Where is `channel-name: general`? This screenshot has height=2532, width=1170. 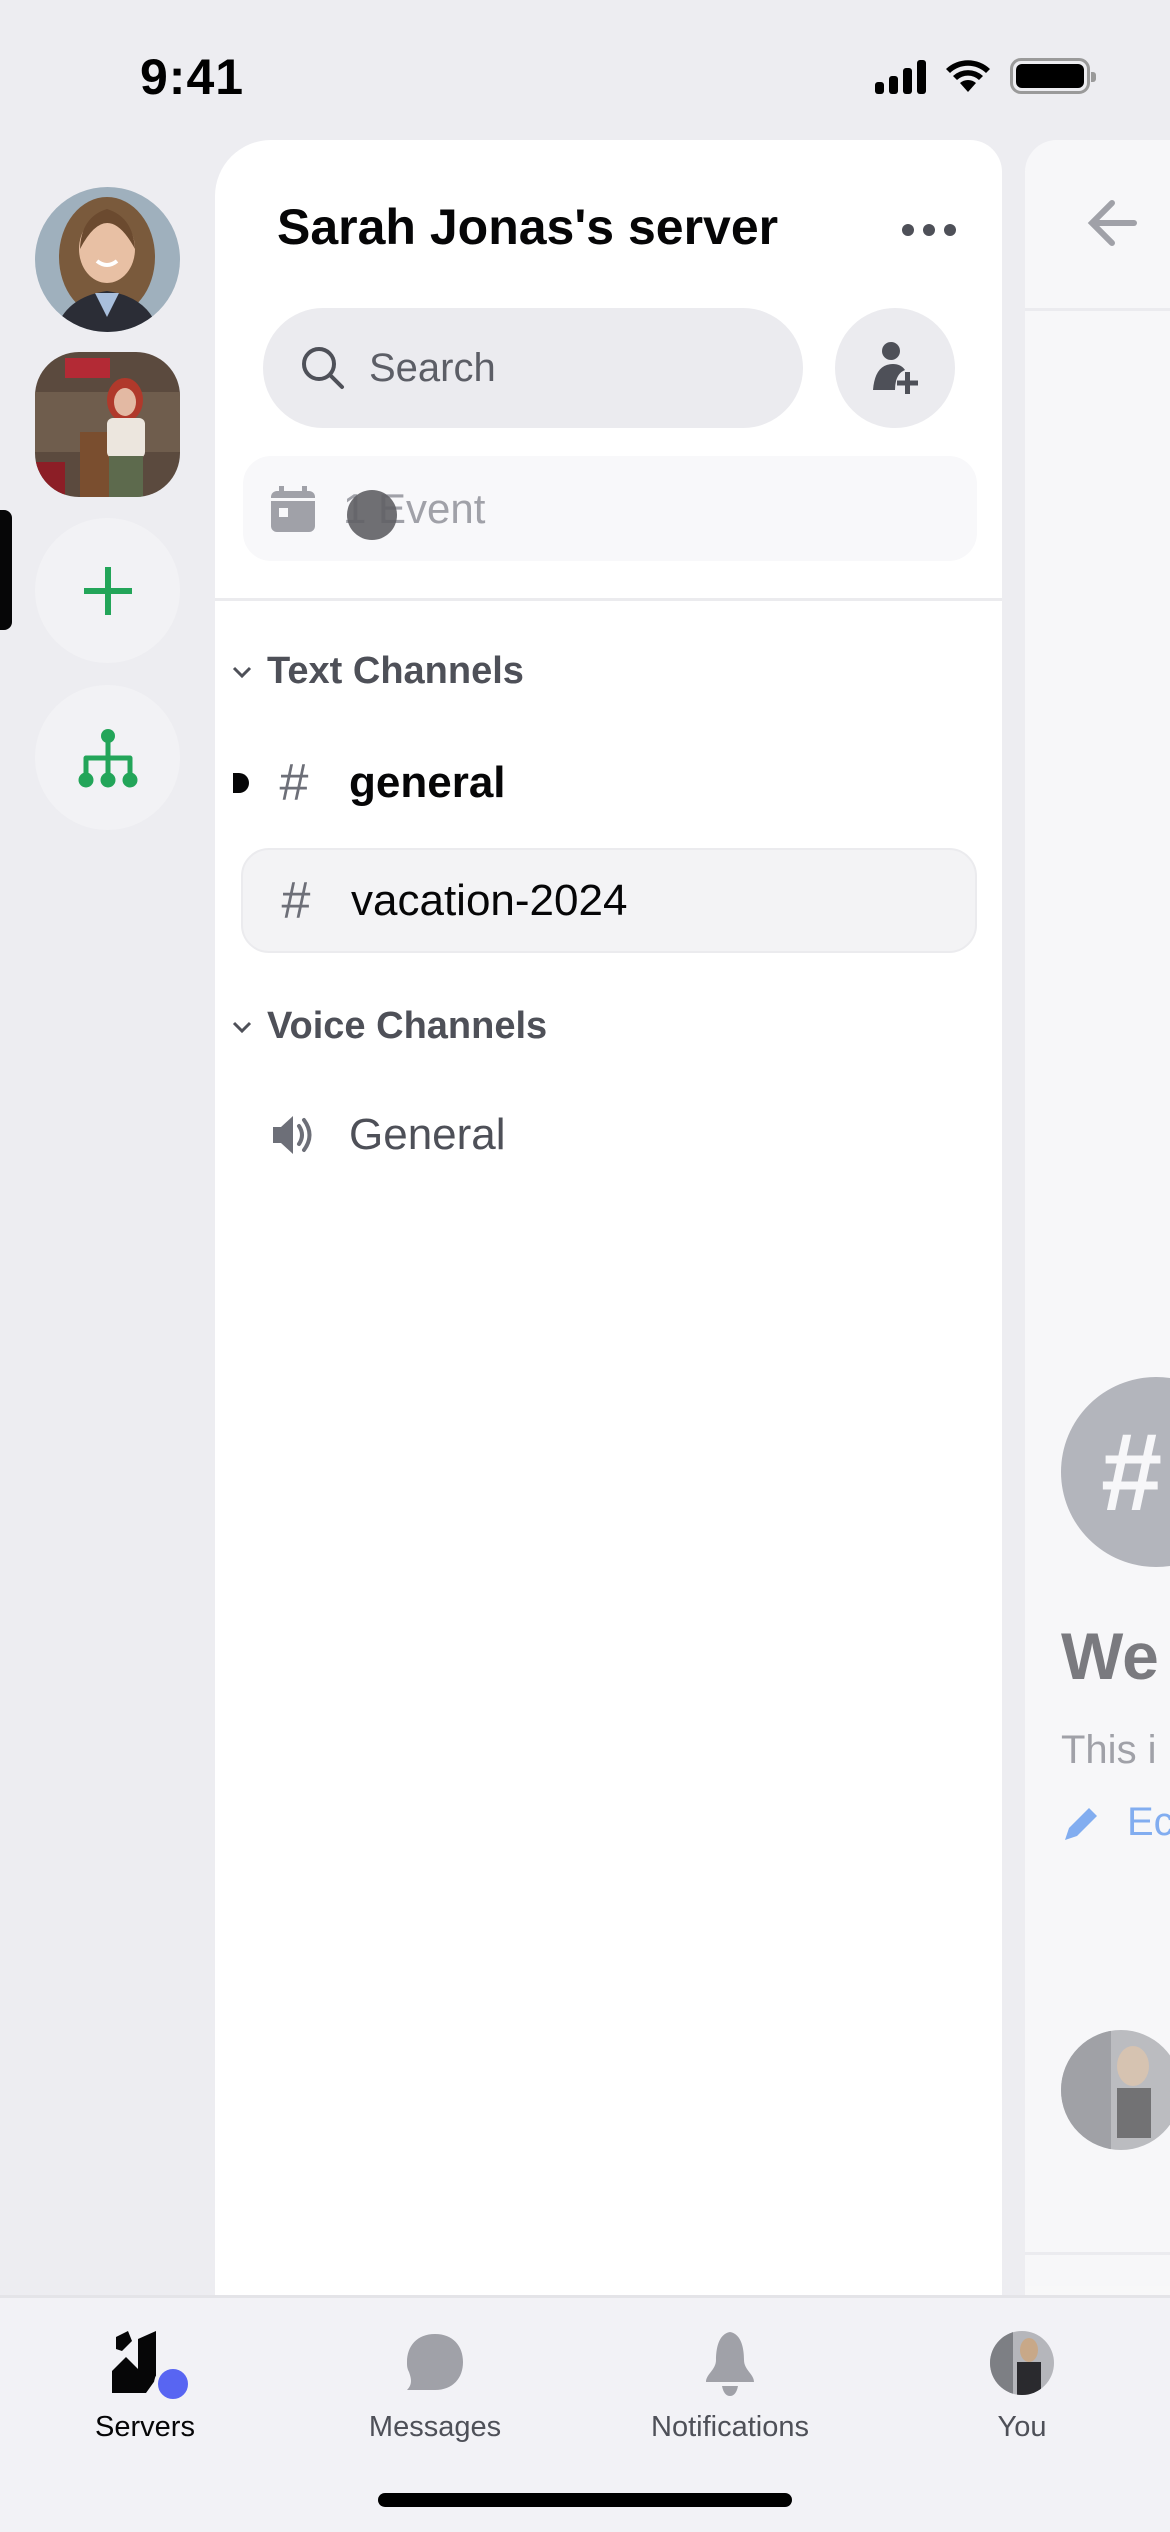 channel-name: general is located at coordinates (427, 782).